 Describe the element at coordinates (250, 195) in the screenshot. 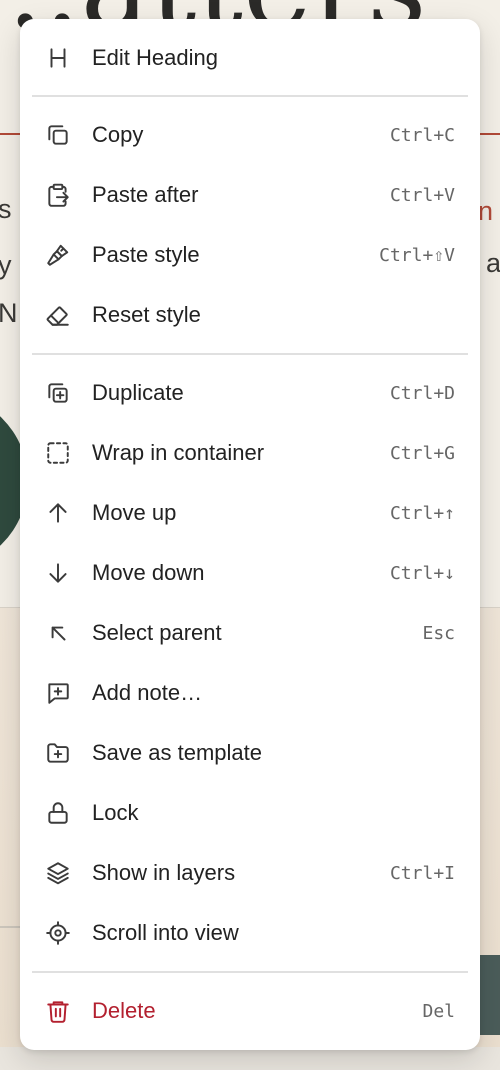

I see `menu-item-paste-after: Paste after Ctrl+V` at that location.